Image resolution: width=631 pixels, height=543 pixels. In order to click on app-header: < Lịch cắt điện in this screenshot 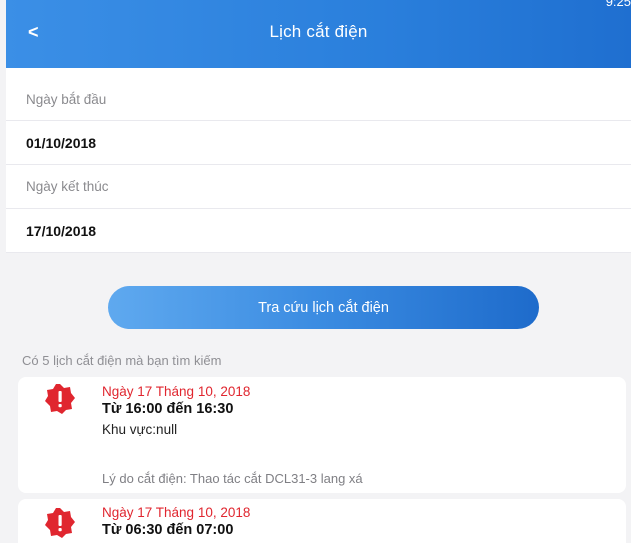, I will do `click(318, 34)`.